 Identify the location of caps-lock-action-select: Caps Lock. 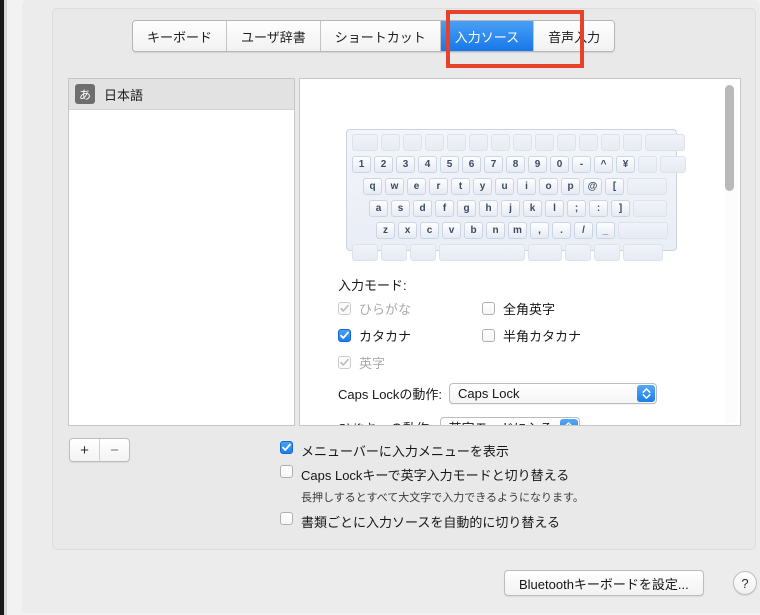
(553, 393).